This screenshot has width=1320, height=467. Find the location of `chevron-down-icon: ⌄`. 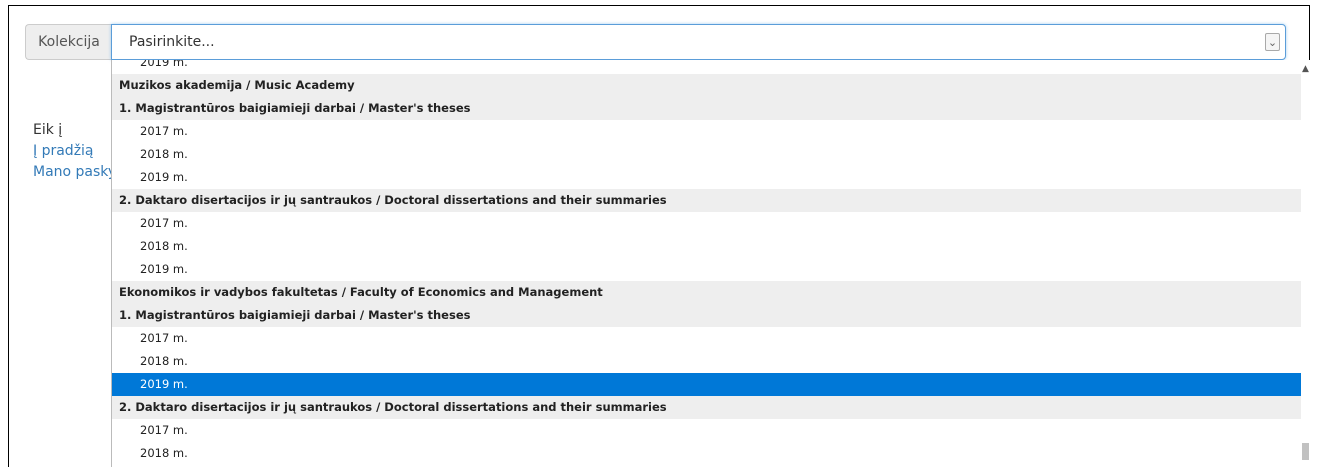

chevron-down-icon: ⌄ is located at coordinates (1272, 42).